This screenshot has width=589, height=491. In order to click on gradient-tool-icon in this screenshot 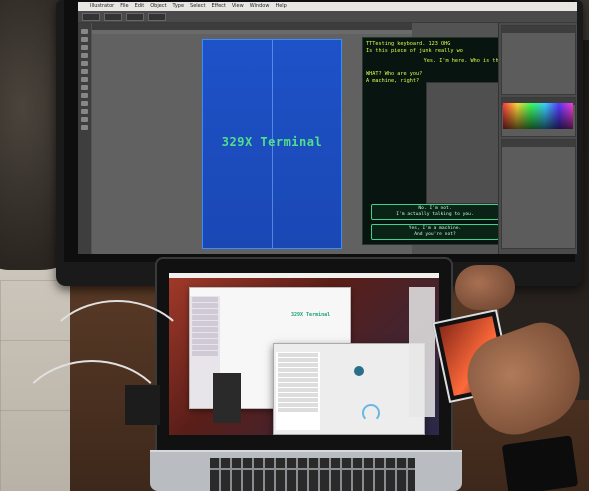, I will do `click(84, 103)`.